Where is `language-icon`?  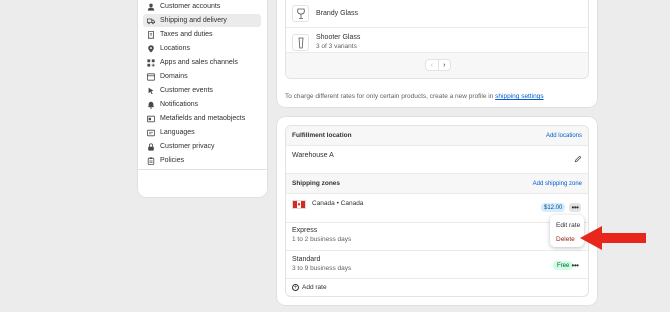
language-icon is located at coordinates (151, 133).